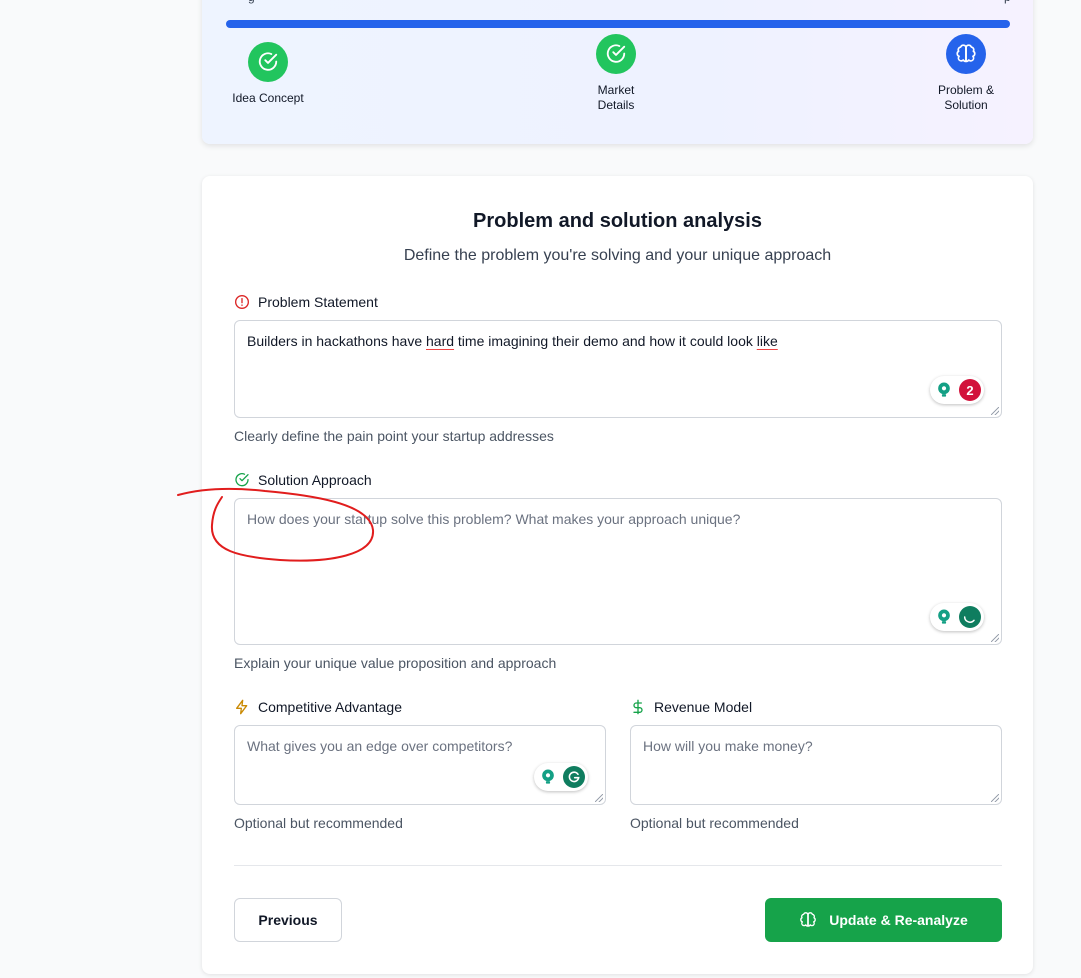 The width and height of the screenshot is (1081, 978). What do you see at coordinates (330, 707) in the screenshot?
I see `label-text: Competitive Advantage` at bounding box center [330, 707].